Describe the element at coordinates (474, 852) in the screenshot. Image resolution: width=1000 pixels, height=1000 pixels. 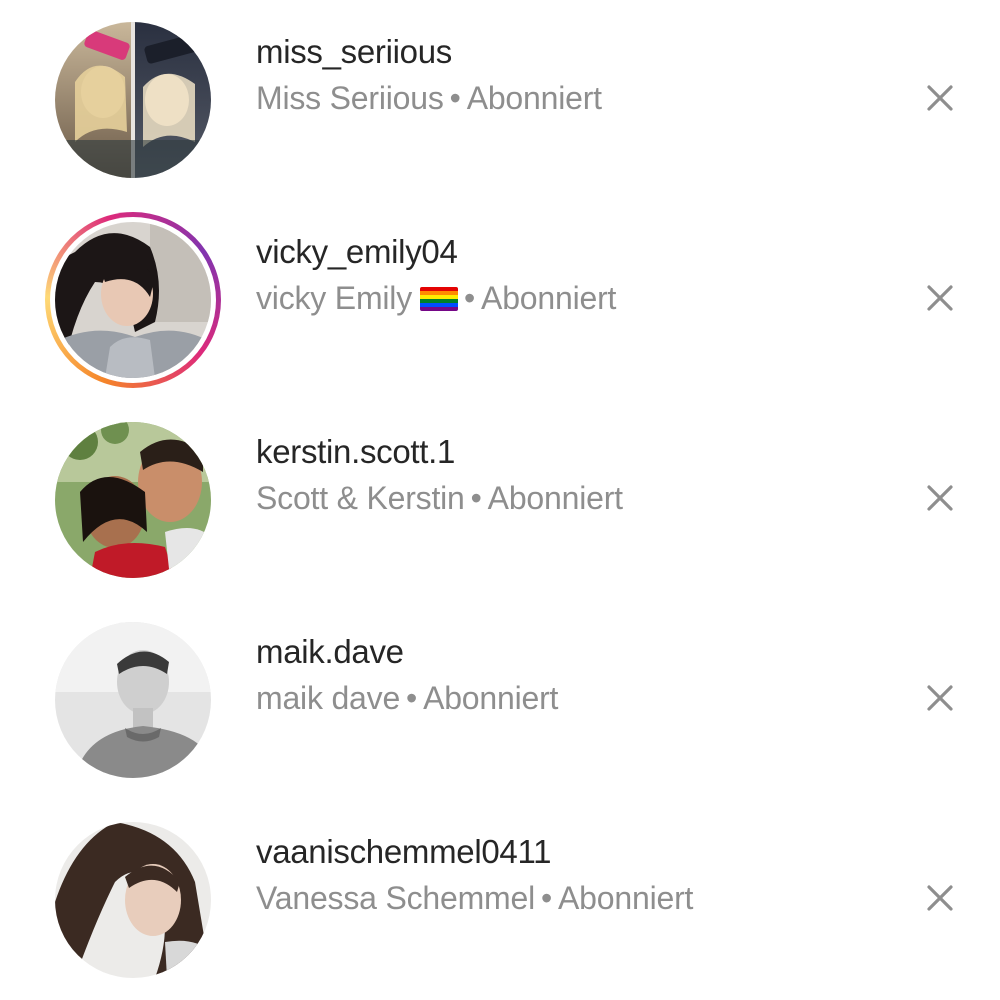
I see `username: vaanischemmel0411` at that location.